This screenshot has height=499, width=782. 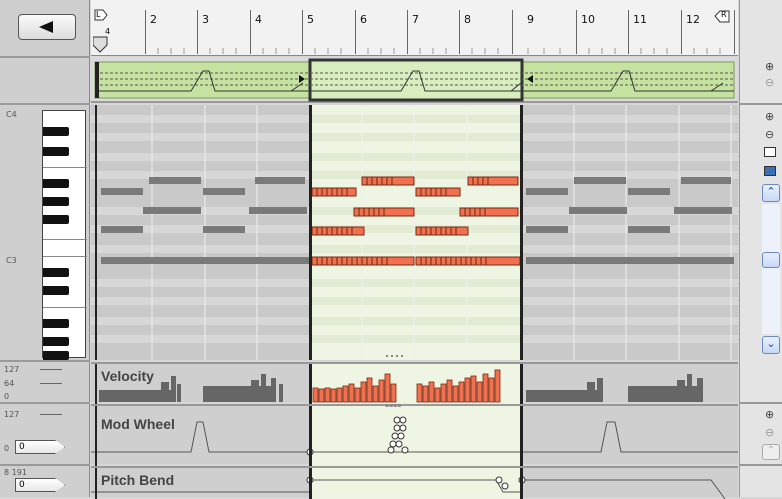 What do you see at coordinates (771, 452) in the screenshot?
I see `lane-scroll-up-button: ⌃` at bounding box center [771, 452].